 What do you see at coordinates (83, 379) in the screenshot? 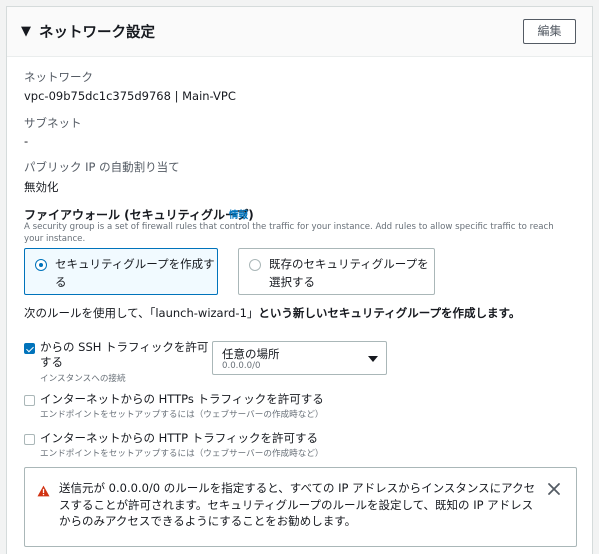
I see `ssh-rule-sub: インスタンスへの接続` at bounding box center [83, 379].